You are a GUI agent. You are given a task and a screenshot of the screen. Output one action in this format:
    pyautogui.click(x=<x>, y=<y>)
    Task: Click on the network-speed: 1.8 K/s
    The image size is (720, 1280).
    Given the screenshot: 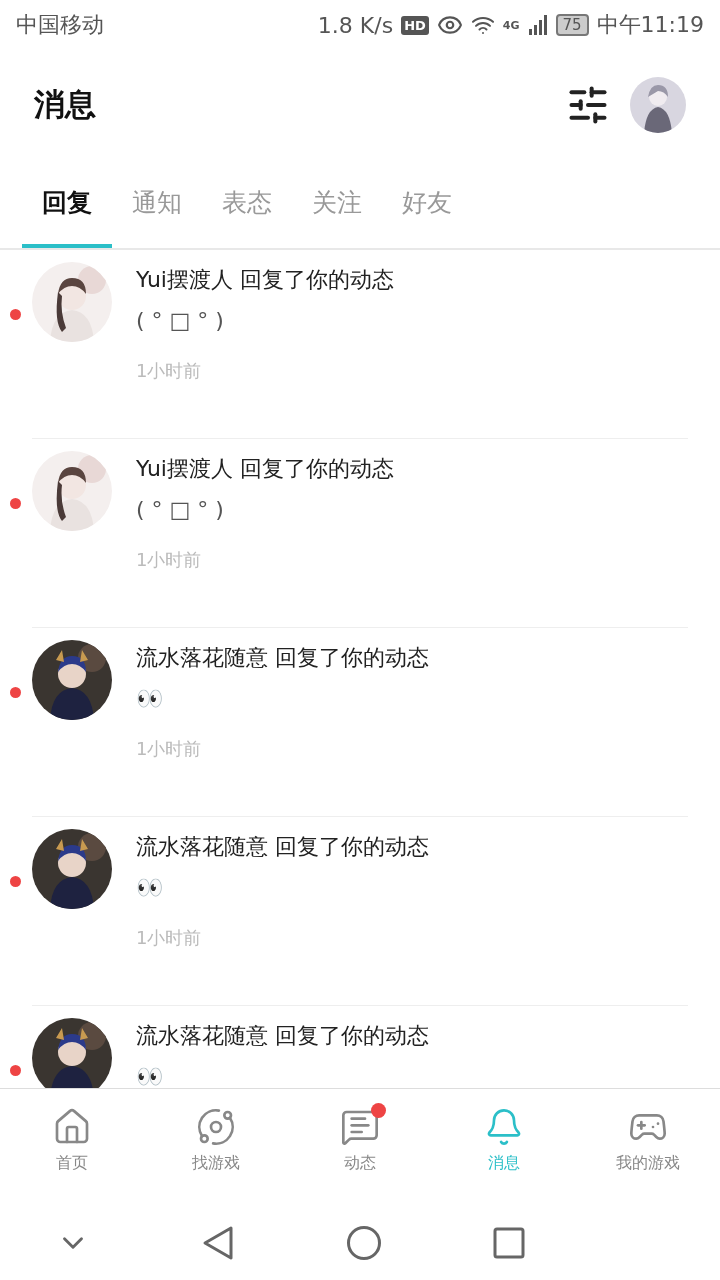 What is the action you would take?
    pyautogui.click(x=355, y=25)
    